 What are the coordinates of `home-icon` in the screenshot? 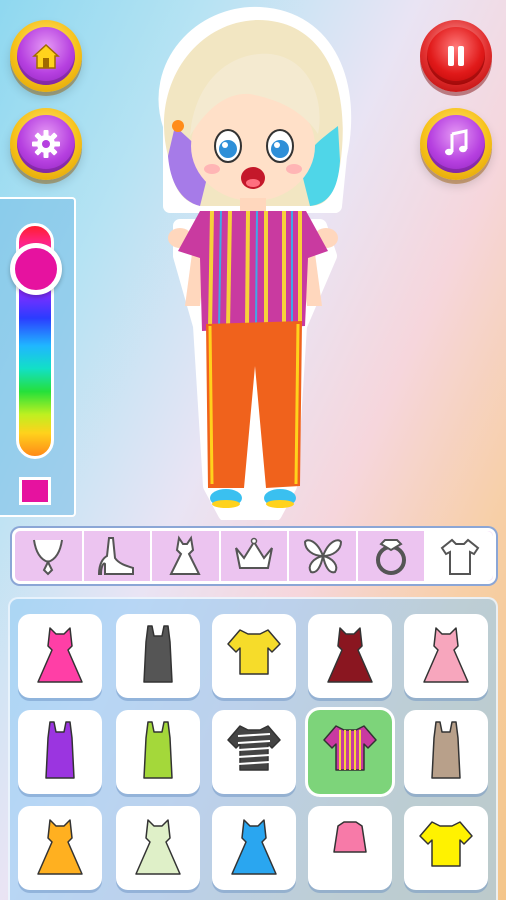 It's located at (46, 56).